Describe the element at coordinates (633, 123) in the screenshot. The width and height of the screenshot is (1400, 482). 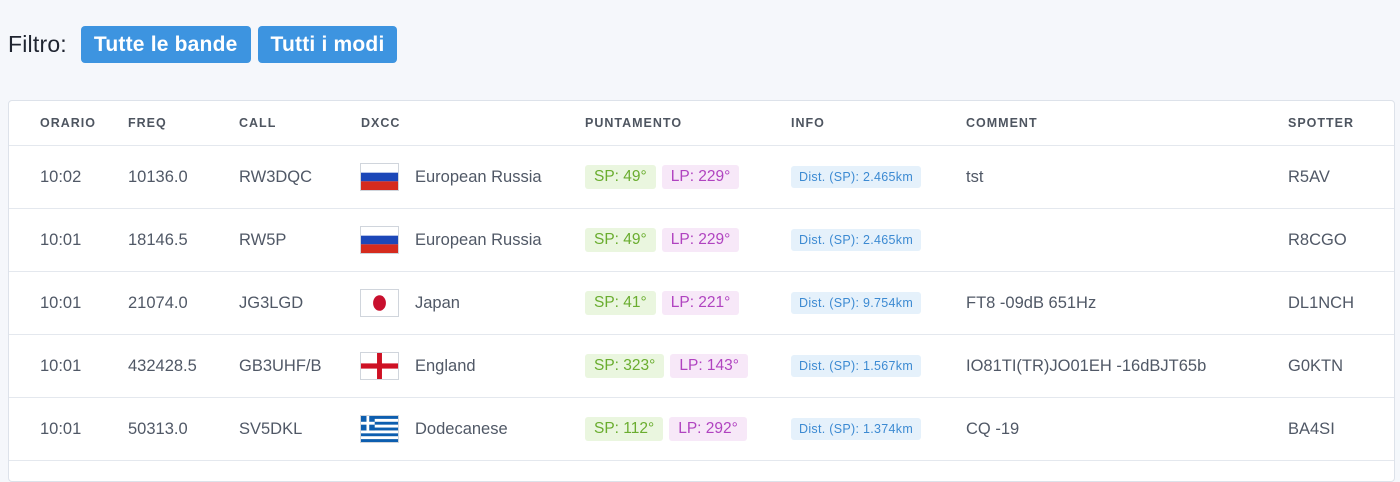
I see `header-puntamento: PUNTAMENTO` at that location.